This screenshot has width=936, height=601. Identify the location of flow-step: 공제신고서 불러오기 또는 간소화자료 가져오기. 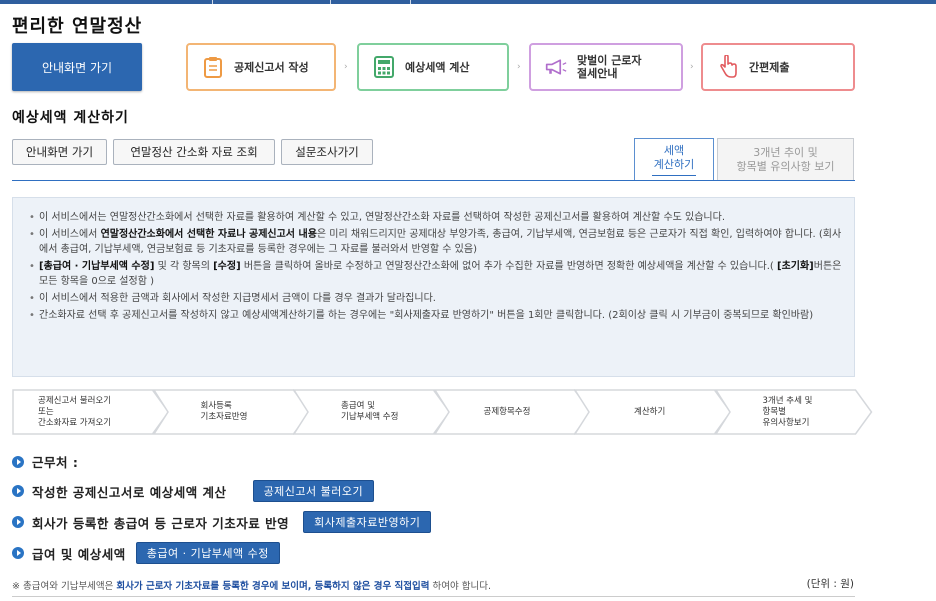
(91, 412).